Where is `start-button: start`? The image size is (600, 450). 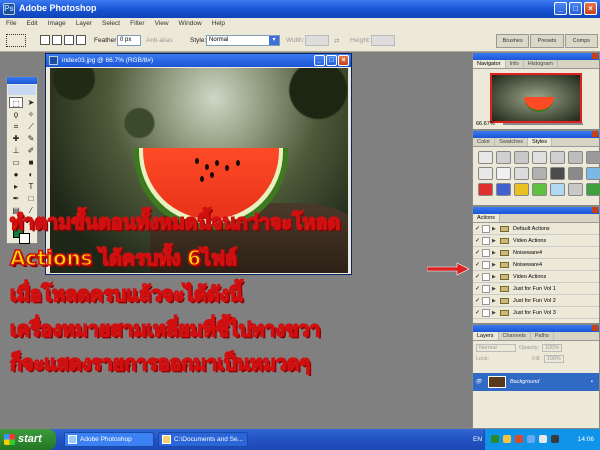 start-button: start is located at coordinates (28, 439).